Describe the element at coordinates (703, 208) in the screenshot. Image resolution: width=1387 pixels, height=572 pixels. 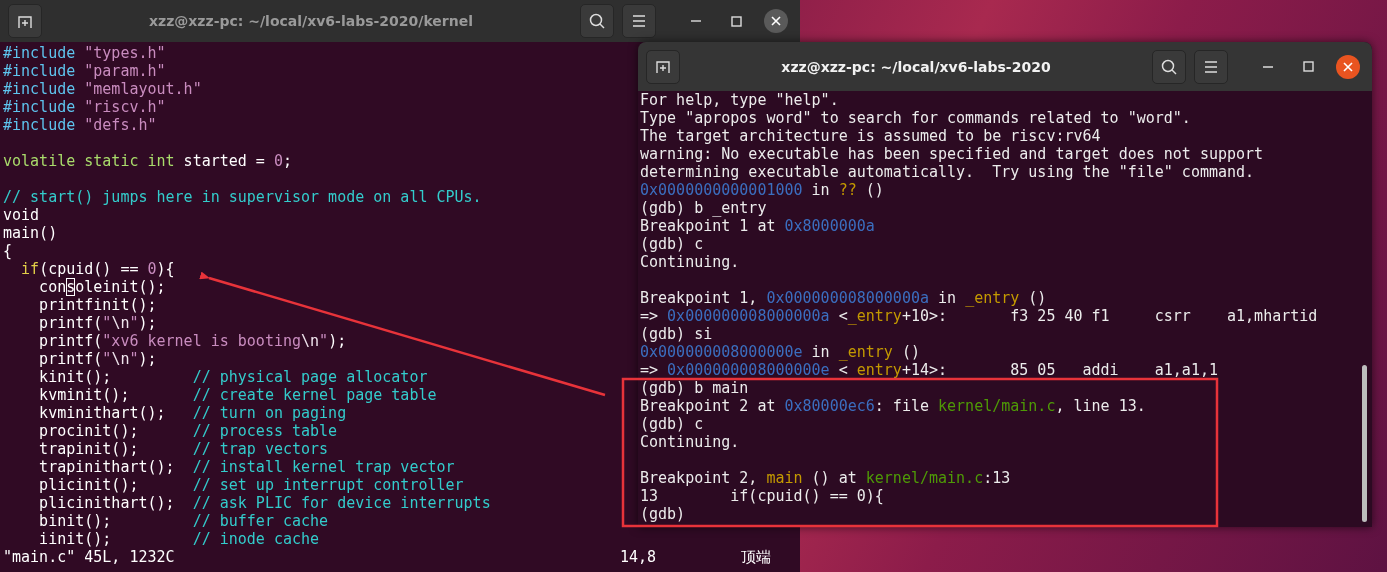
I see `terminal-line: (gdb) b _entry` at that location.